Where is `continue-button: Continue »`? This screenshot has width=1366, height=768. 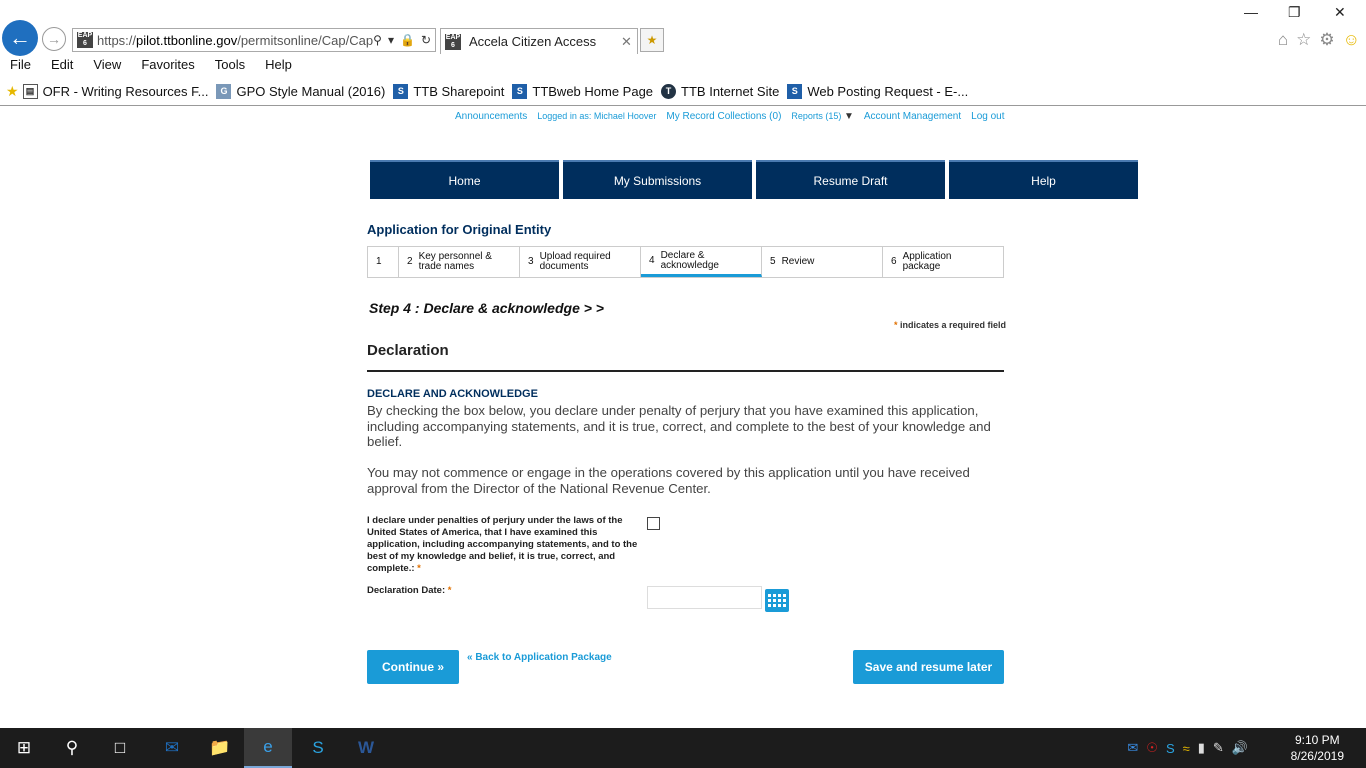 continue-button: Continue » is located at coordinates (413, 667).